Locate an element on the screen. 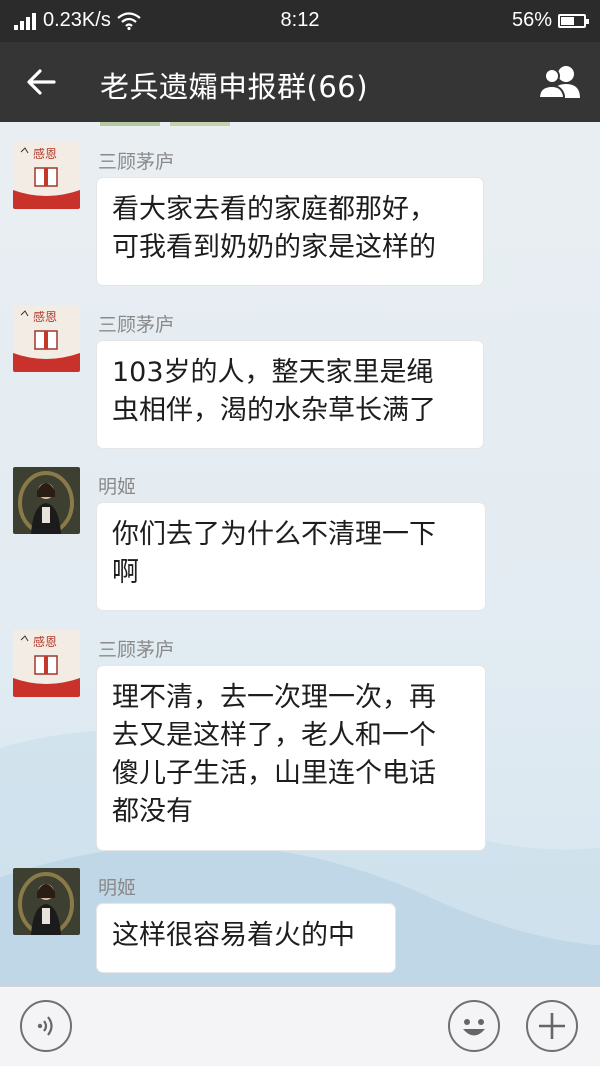  status-right: 56% is located at coordinates (550, 20).